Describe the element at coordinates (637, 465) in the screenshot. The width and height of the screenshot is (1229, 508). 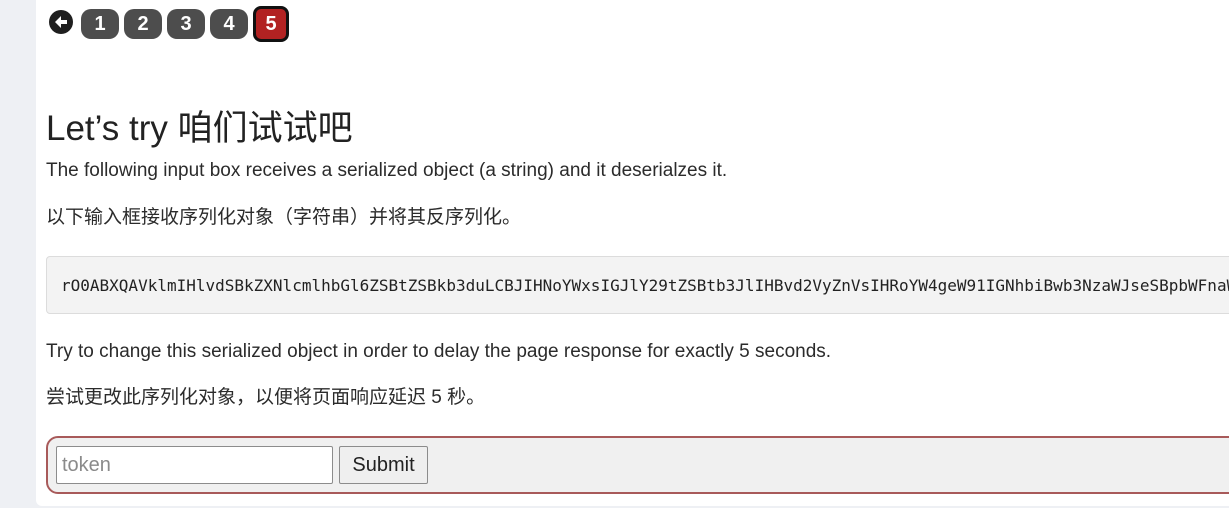
I see `token-form: Submit` at that location.